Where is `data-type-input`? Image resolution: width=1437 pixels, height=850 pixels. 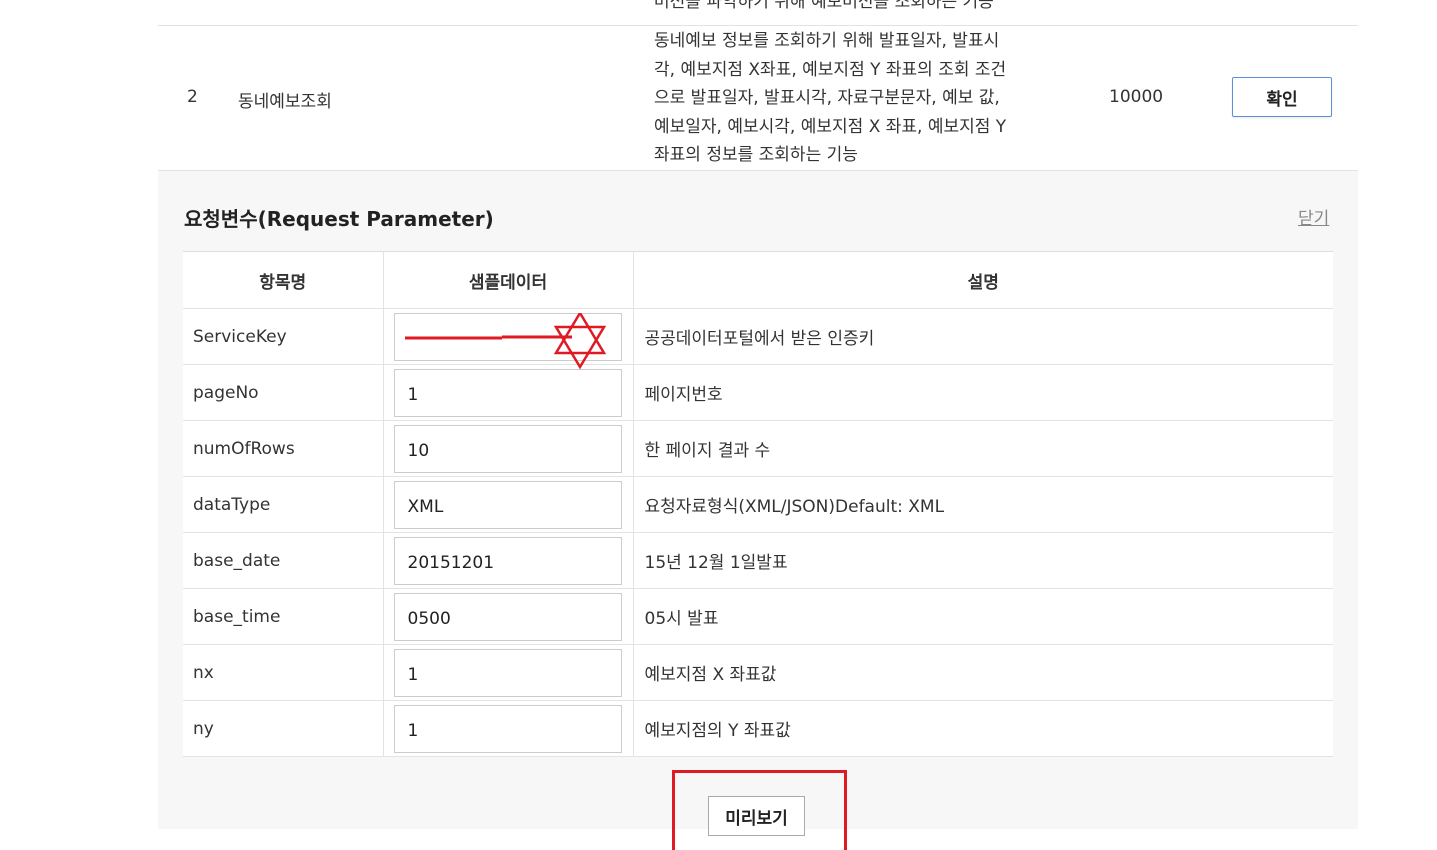
data-type-input is located at coordinates (507, 504).